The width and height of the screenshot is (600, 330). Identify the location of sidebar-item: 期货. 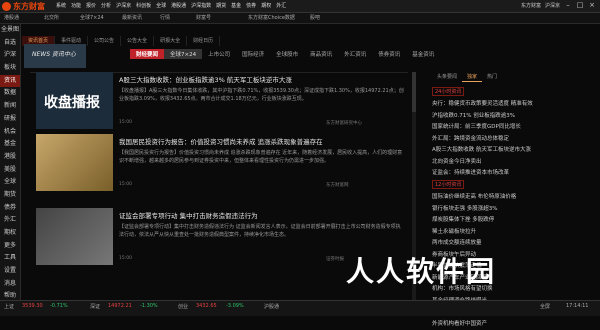
(10, 195).